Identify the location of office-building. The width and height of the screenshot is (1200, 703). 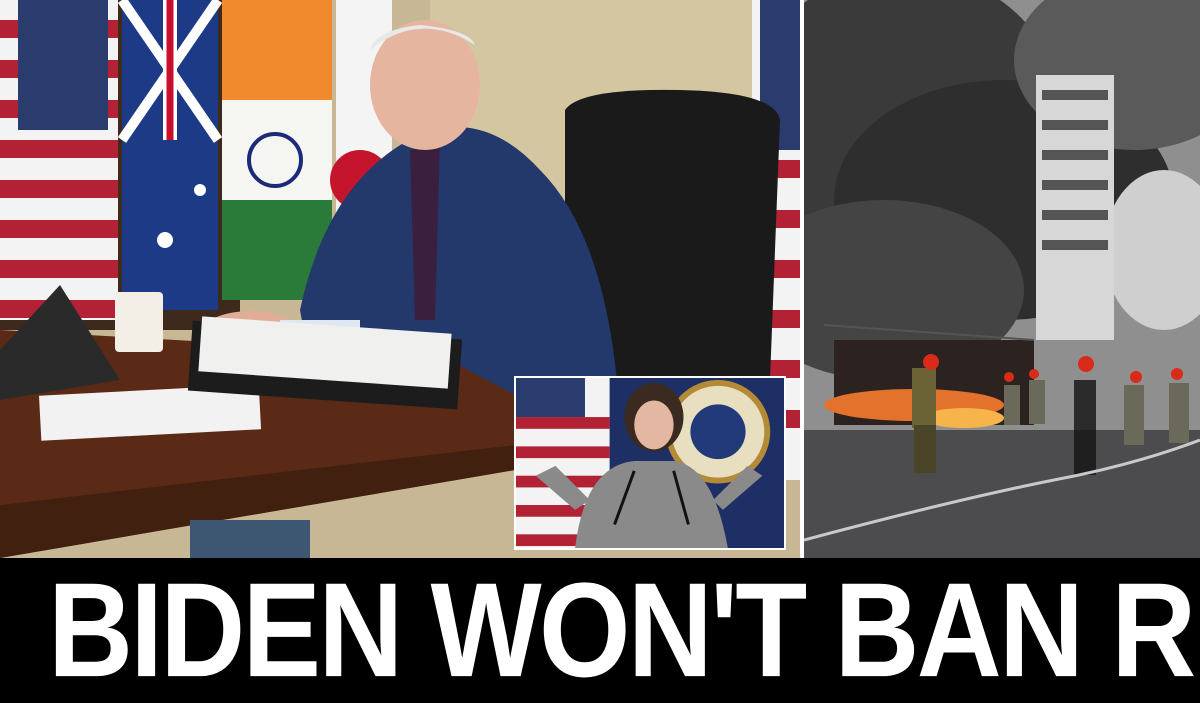
(1075, 207).